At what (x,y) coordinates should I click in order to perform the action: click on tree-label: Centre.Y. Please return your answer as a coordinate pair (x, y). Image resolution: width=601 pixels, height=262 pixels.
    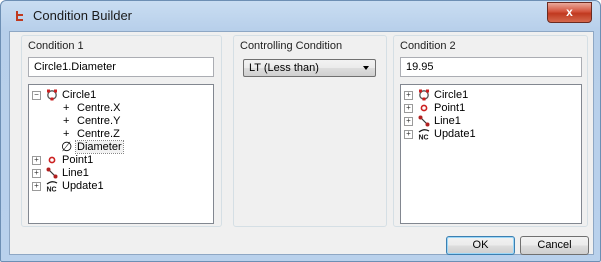
    Looking at the image, I should click on (99, 121).